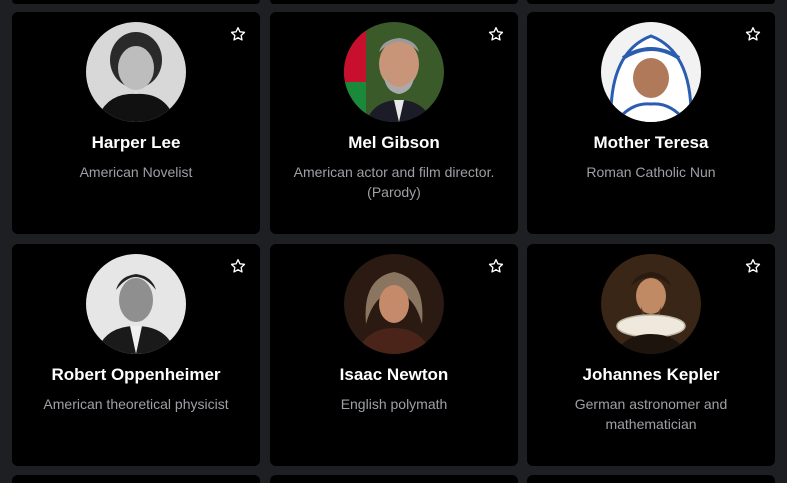 The height and width of the screenshot is (483, 787). Describe the element at coordinates (136, 123) in the screenshot. I see `character-card-harper-lee: Harper Lee American Novelist` at that location.